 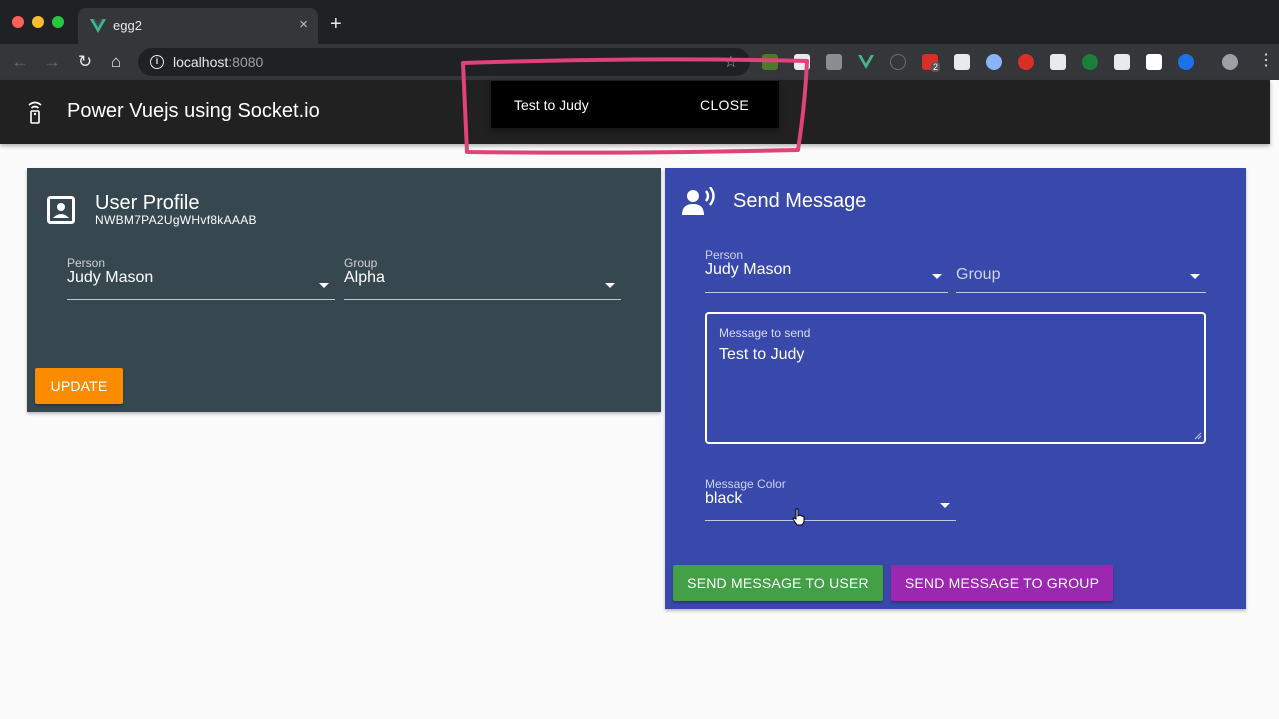 I want to click on message-label: Message to send, so click(x=765, y=333).